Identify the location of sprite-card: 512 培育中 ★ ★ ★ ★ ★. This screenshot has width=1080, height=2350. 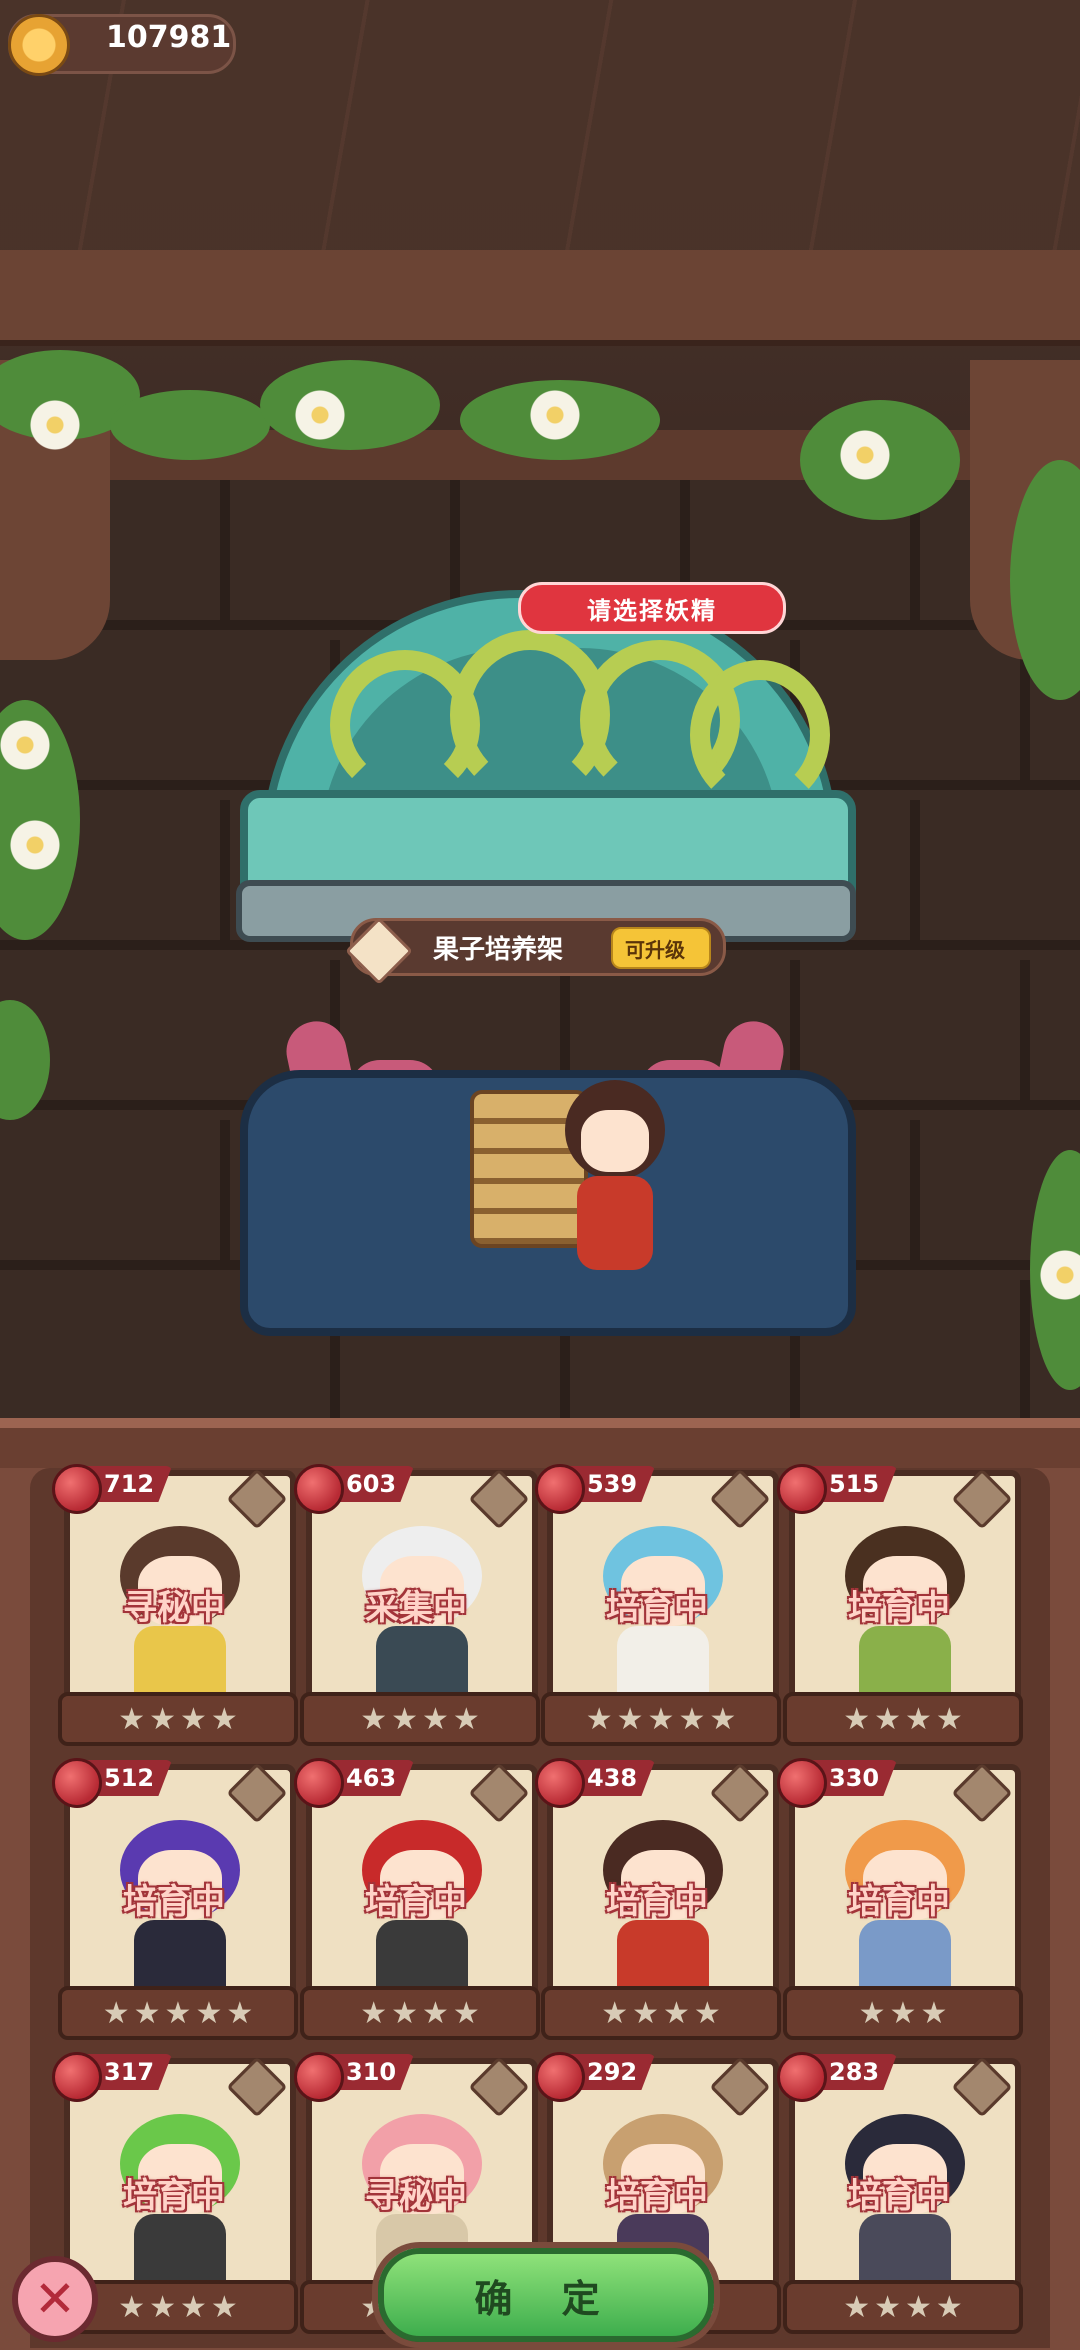
(175, 1899).